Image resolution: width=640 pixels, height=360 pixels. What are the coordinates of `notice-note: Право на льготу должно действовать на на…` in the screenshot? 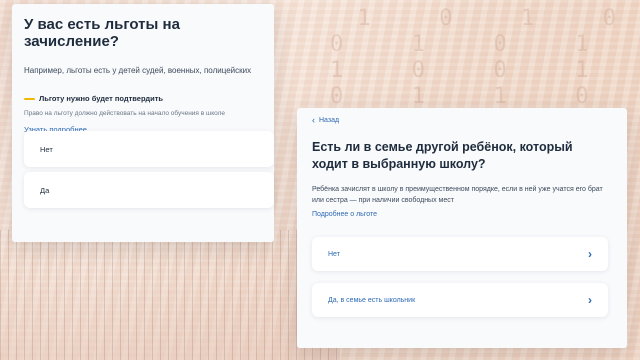 It's located at (125, 113).